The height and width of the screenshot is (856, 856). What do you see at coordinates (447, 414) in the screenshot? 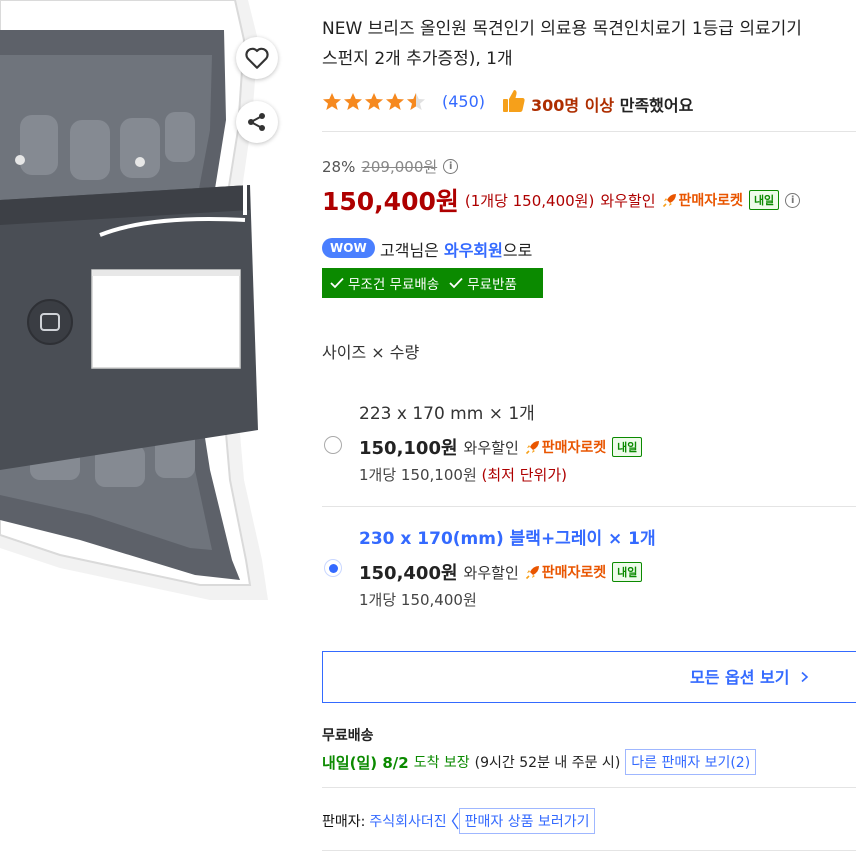
I see `option-name: 223 x 170 mm × 1개` at bounding box center [447, 414].